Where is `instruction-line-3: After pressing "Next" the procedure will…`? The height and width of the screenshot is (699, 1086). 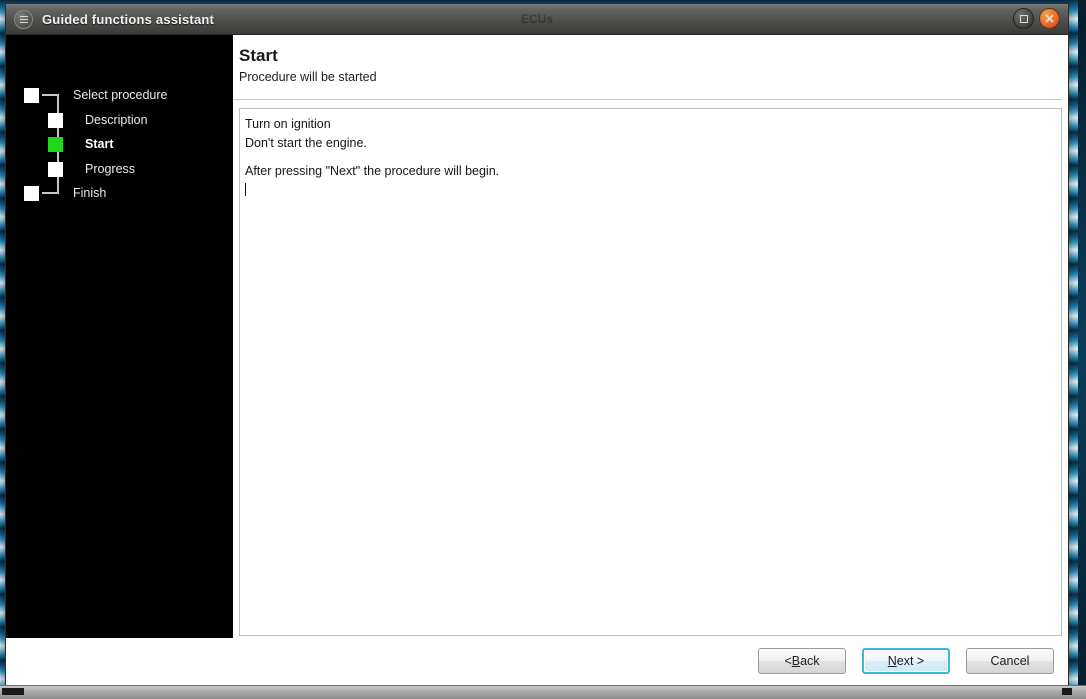
instruction-line-3: After pressing "Next" the procedure will… is located at coordinates (372, 171).